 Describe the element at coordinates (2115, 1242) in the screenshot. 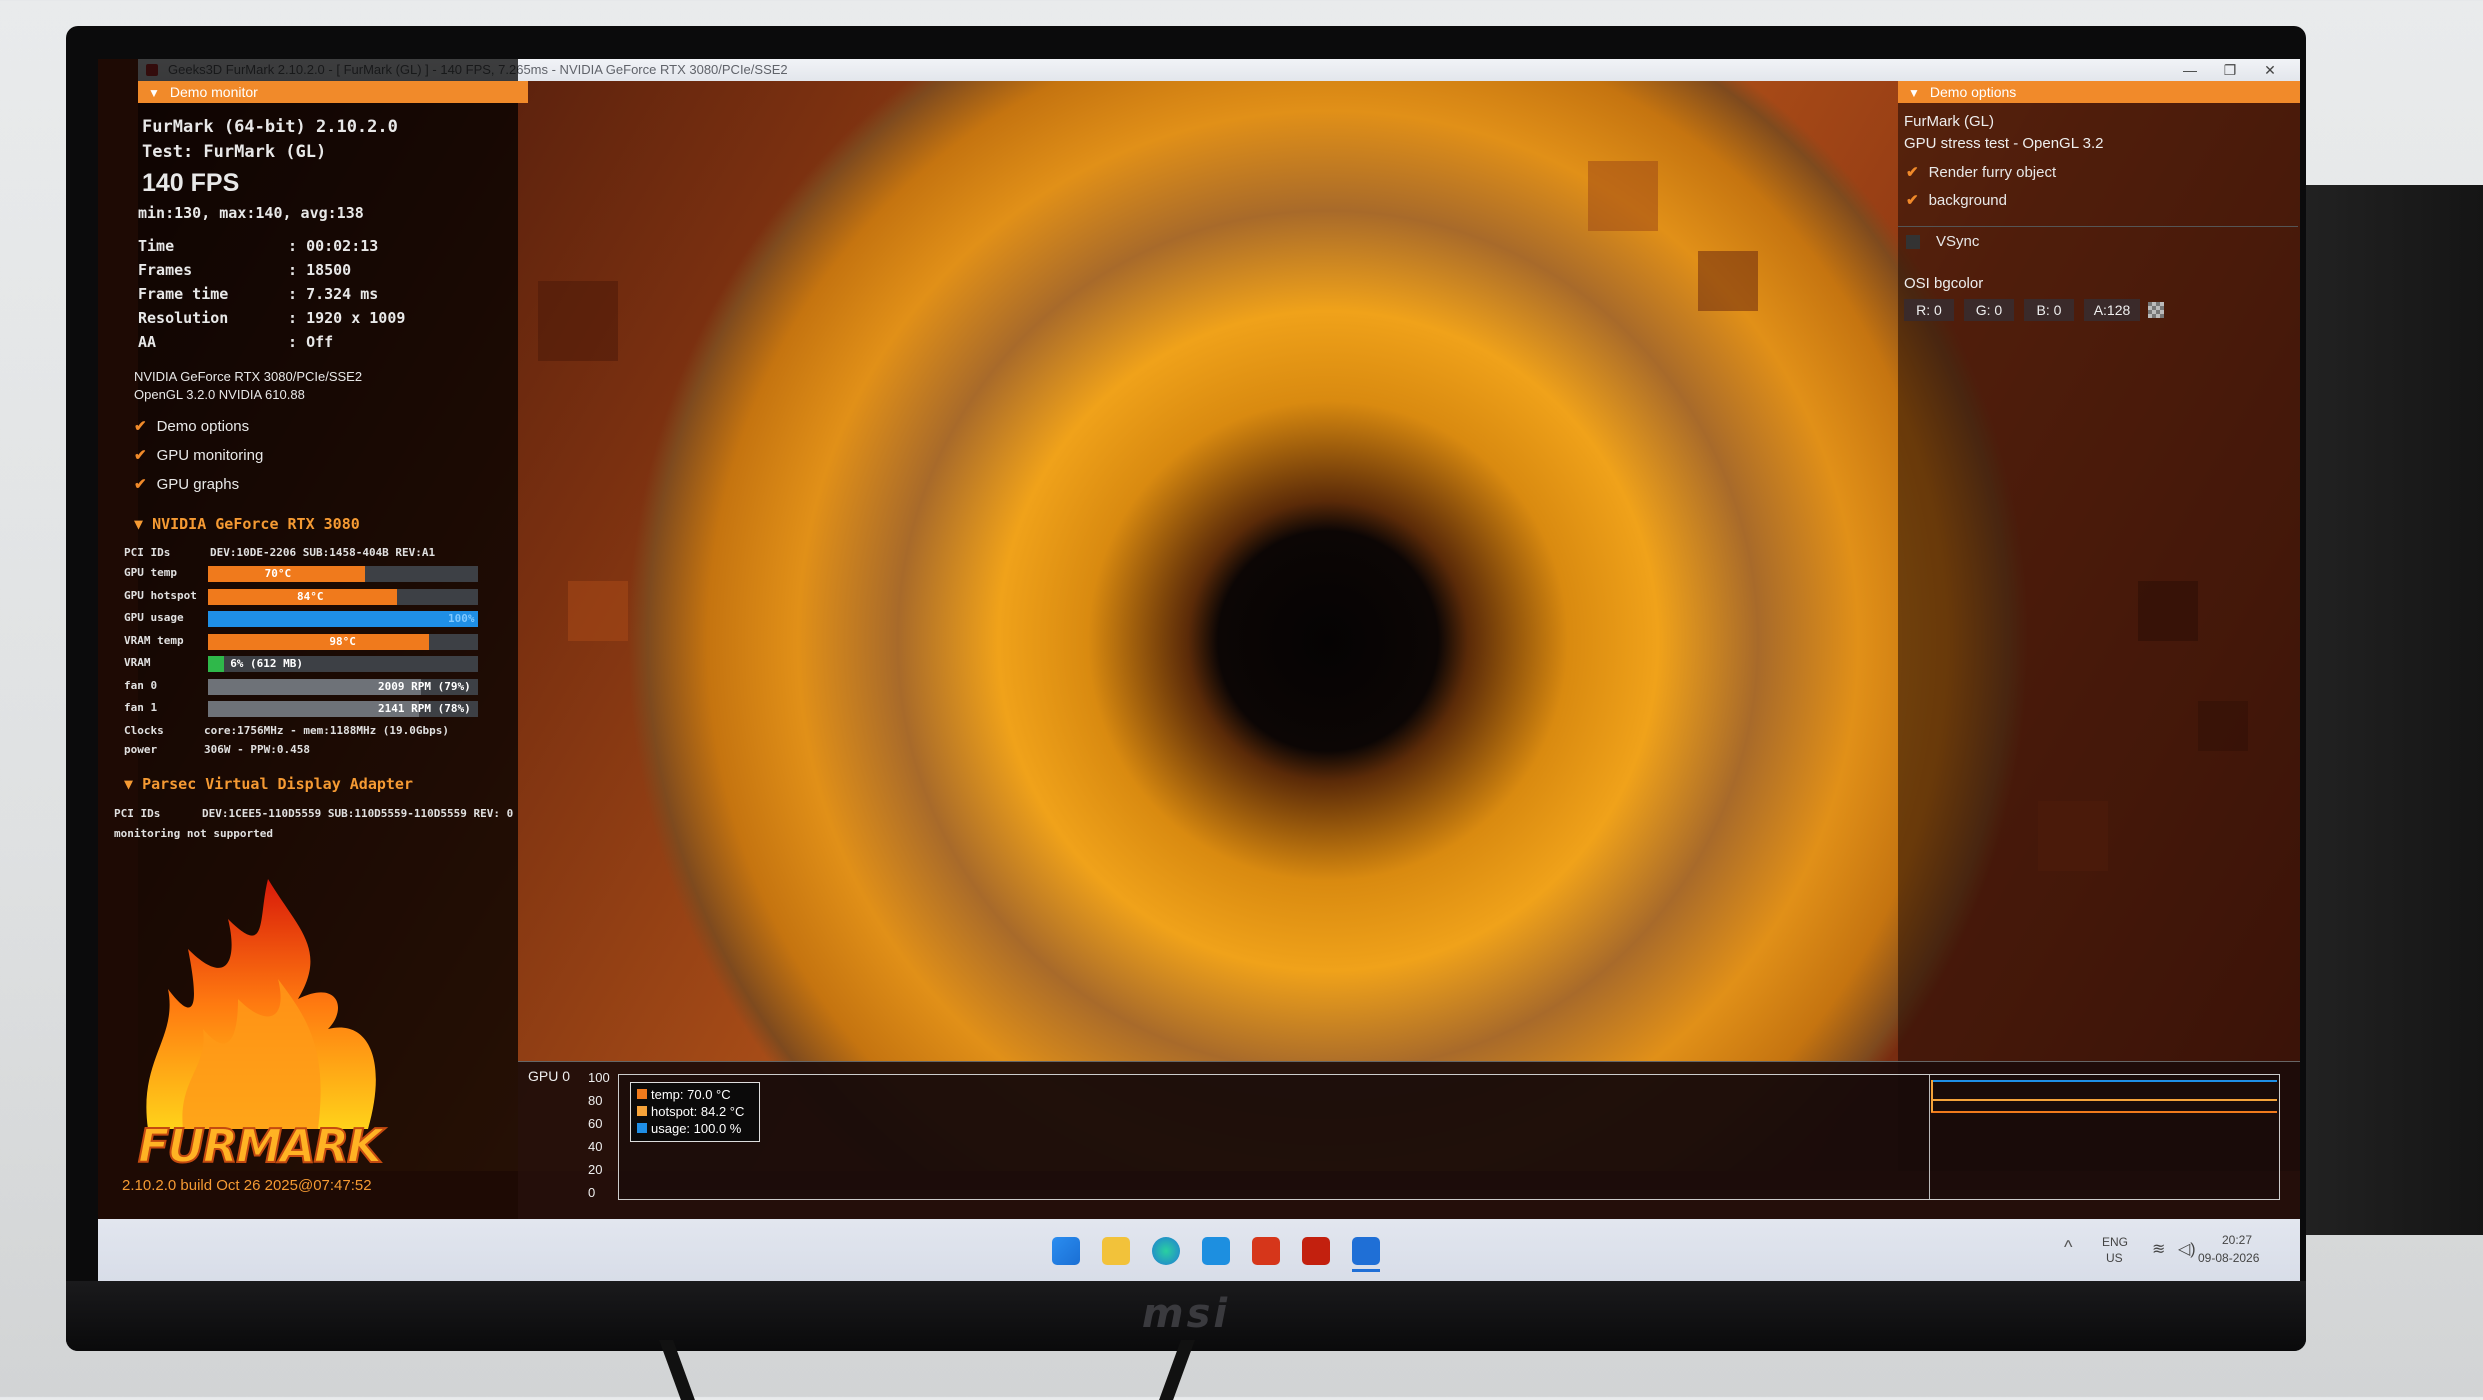

I see `input-language: ENG` at that location.